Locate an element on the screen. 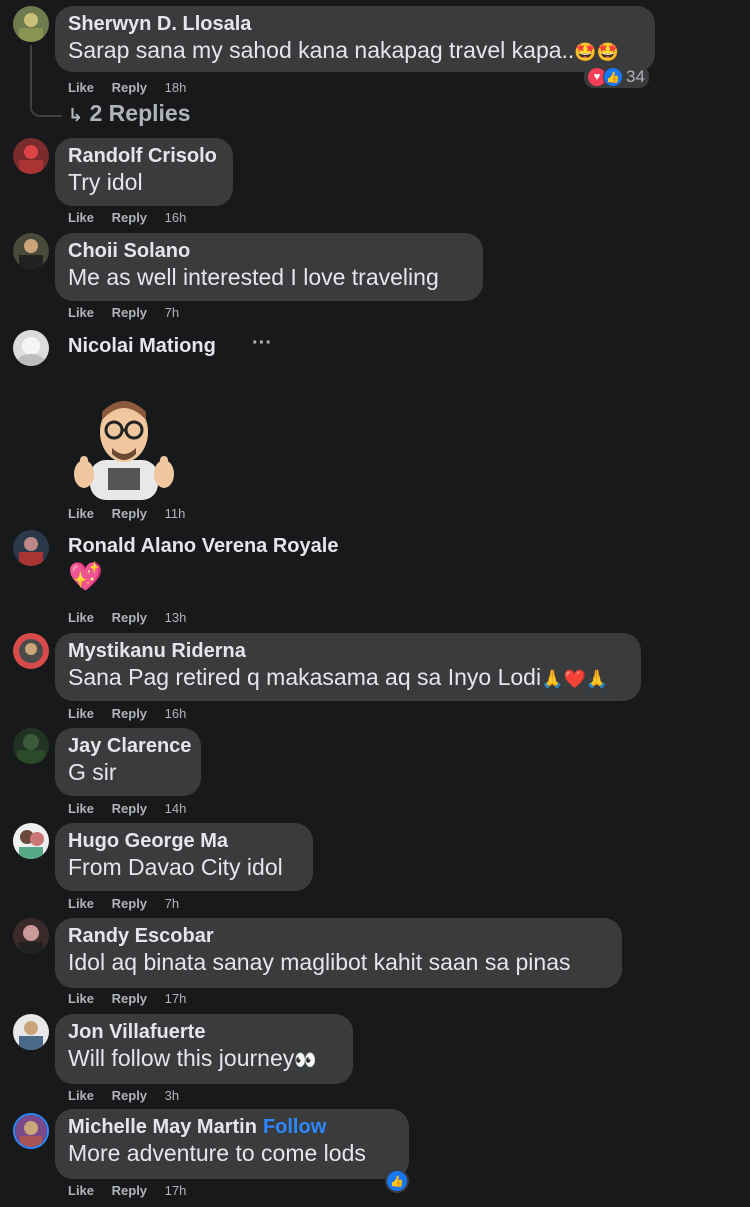 Image resolution: width=750 pixels, height=1207 pixels. emoji: 🙏❤️🙏 is located at coordinates (575, 679).